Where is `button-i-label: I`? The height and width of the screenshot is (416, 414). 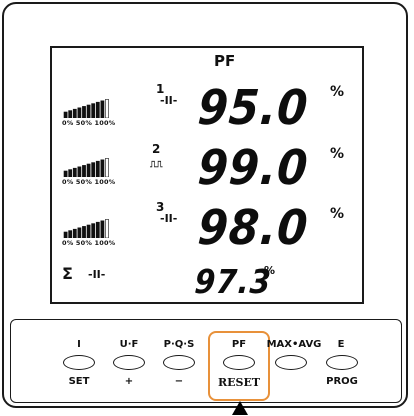 button-i-label: I is located at coordinates (79, 344).